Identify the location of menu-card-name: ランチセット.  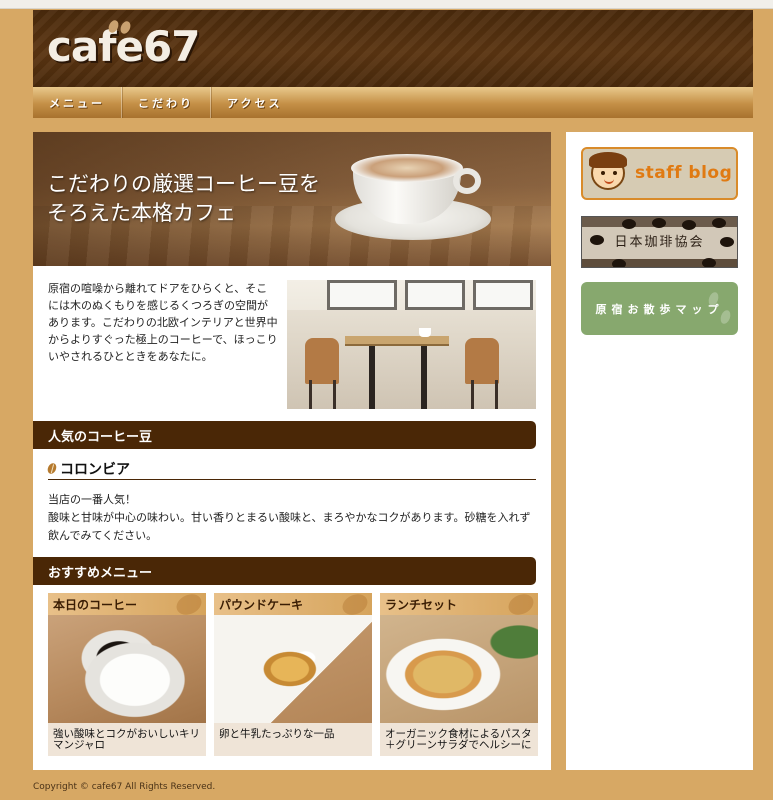
(421, 604).